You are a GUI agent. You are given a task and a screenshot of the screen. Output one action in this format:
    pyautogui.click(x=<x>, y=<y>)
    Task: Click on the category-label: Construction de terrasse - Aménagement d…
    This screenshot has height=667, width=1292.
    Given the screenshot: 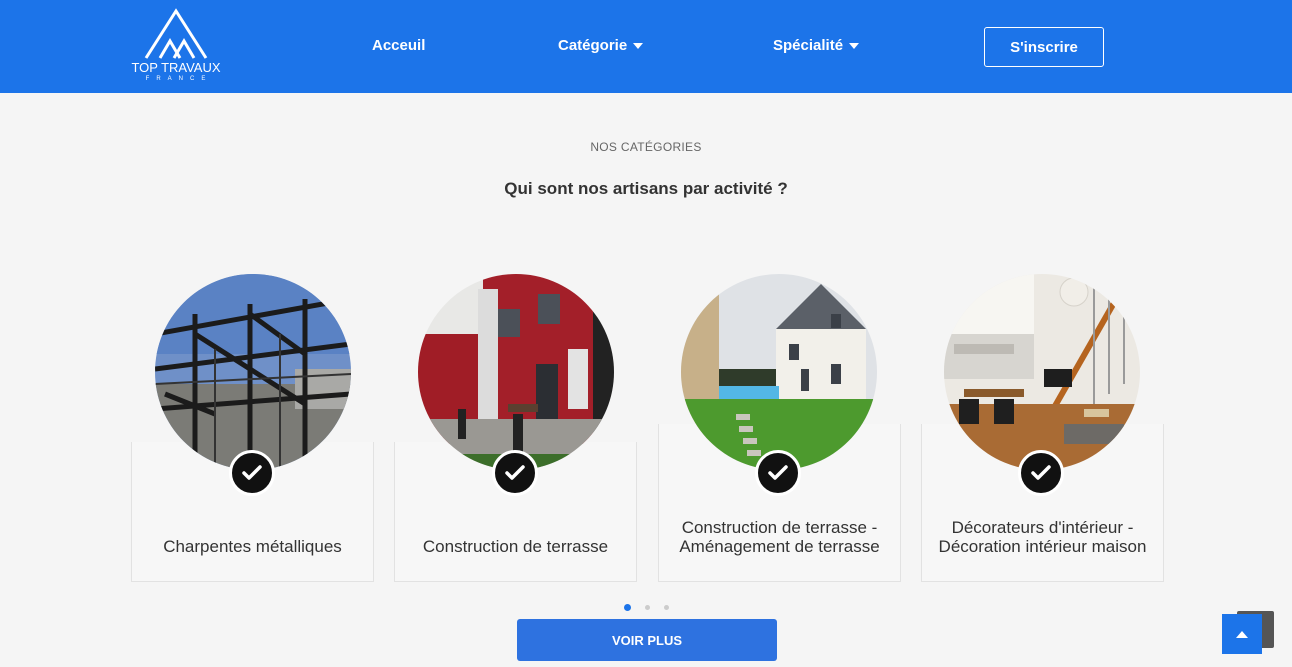 What is the action you would take?
    pyautogui.click(x=779, y=537)
    